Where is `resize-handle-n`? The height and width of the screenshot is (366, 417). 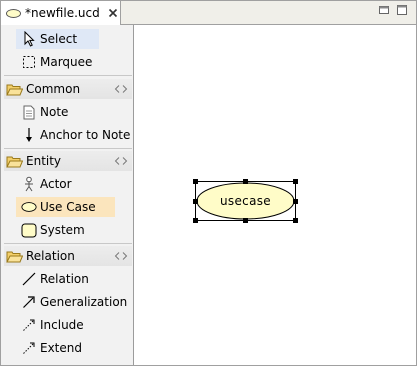
resize-handle-n is located at coordinates (245, 181).